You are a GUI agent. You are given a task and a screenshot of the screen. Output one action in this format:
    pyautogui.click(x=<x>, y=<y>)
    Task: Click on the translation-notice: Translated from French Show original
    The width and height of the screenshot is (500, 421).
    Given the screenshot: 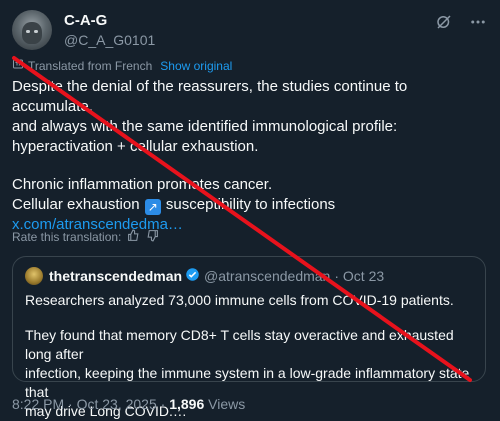 What is the action you would take?
    pyautogui.click(x=122, y=65)
    